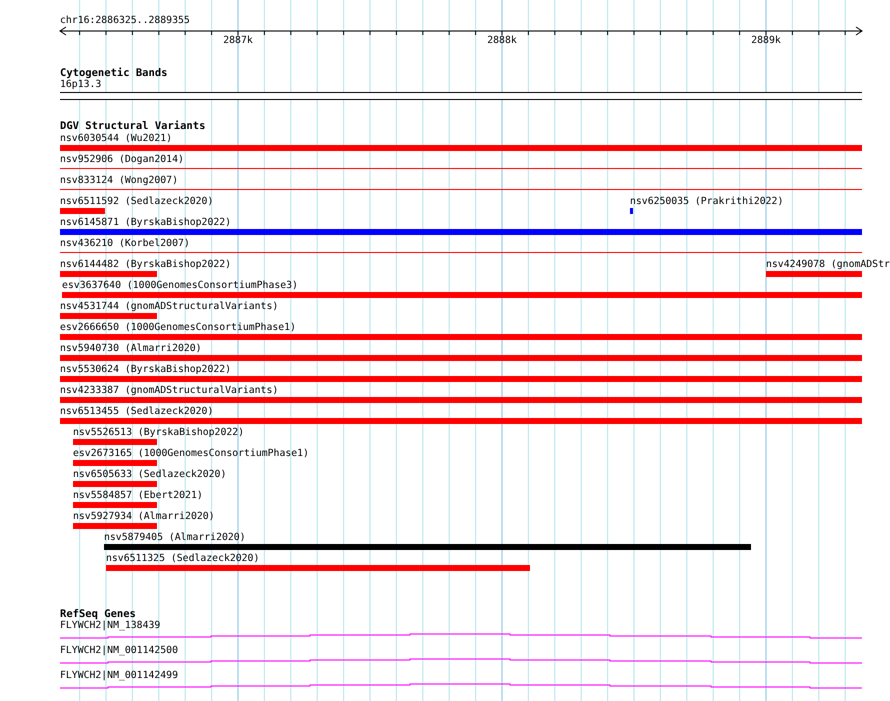  What do you see at coordinates (146, 370) in the screenshot?
I see `variant-label: nsv5530624 (ByrskaBishop2022)` at bounding box center [146, 370].